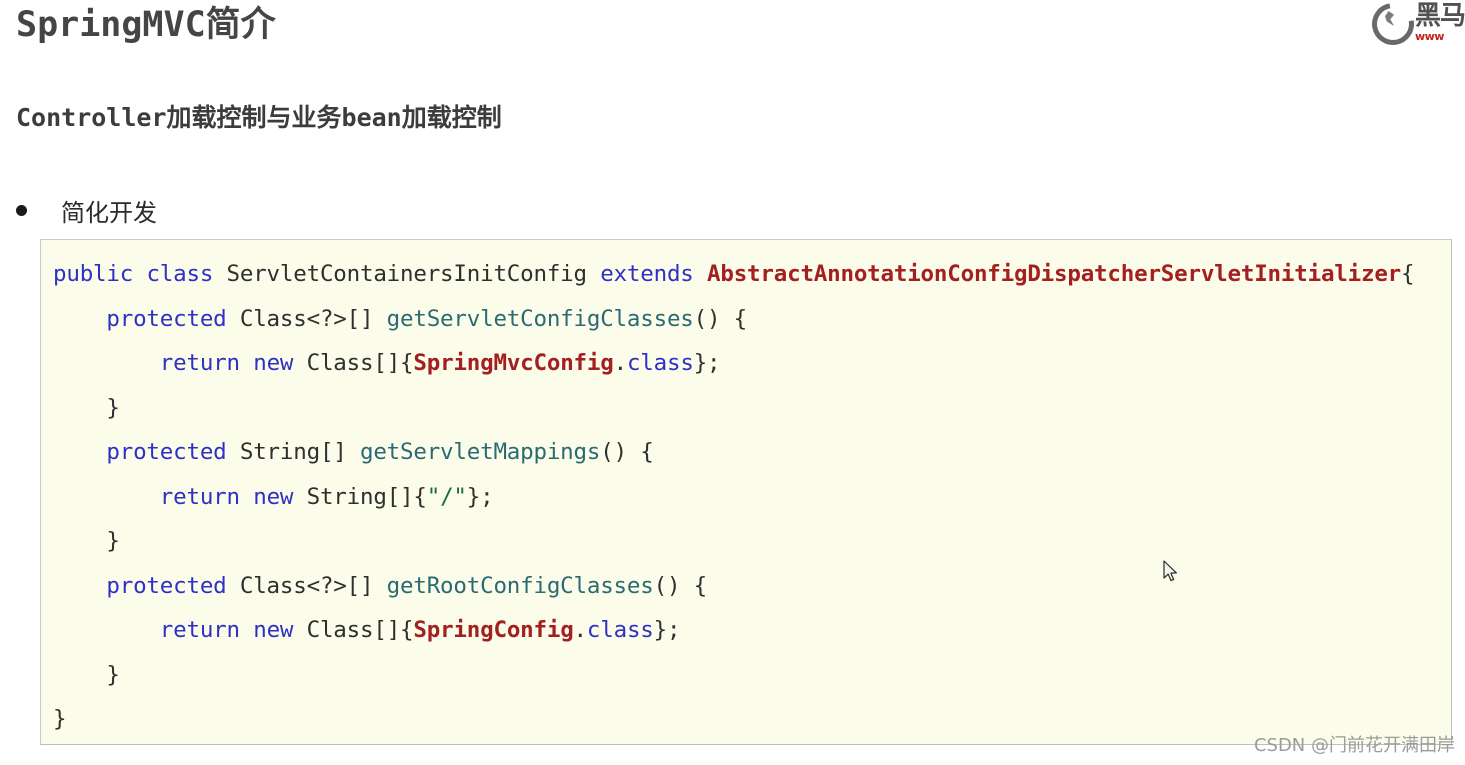 Image resolution: width=1465 pixels, height=765 pixels. I want to click on brand-watermark-logo: 黑马 www, so click(1416, 22).